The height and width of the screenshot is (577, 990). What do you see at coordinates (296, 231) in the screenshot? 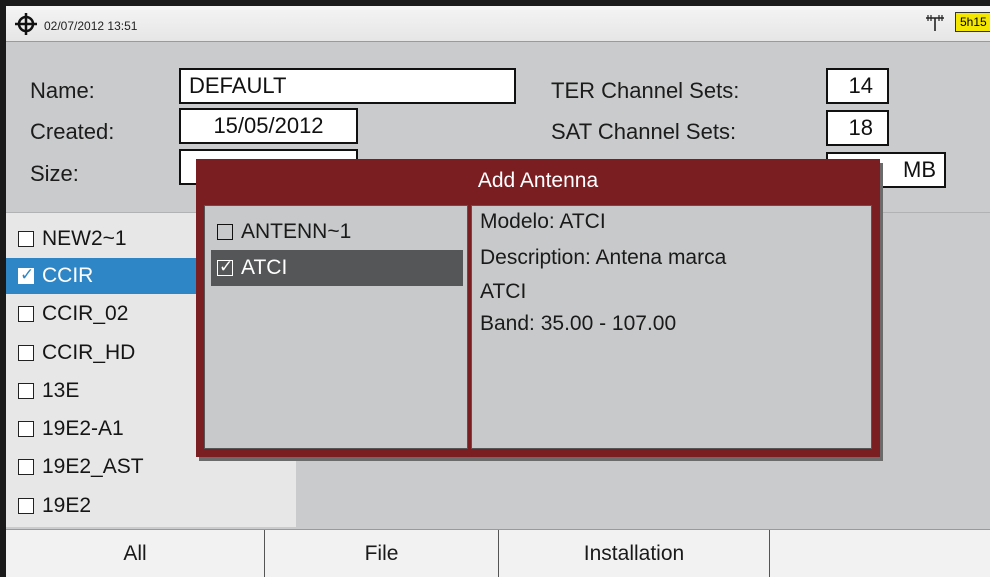
I see `antenna-item-label: ANTENN~1` at bounding box center [296, 231].